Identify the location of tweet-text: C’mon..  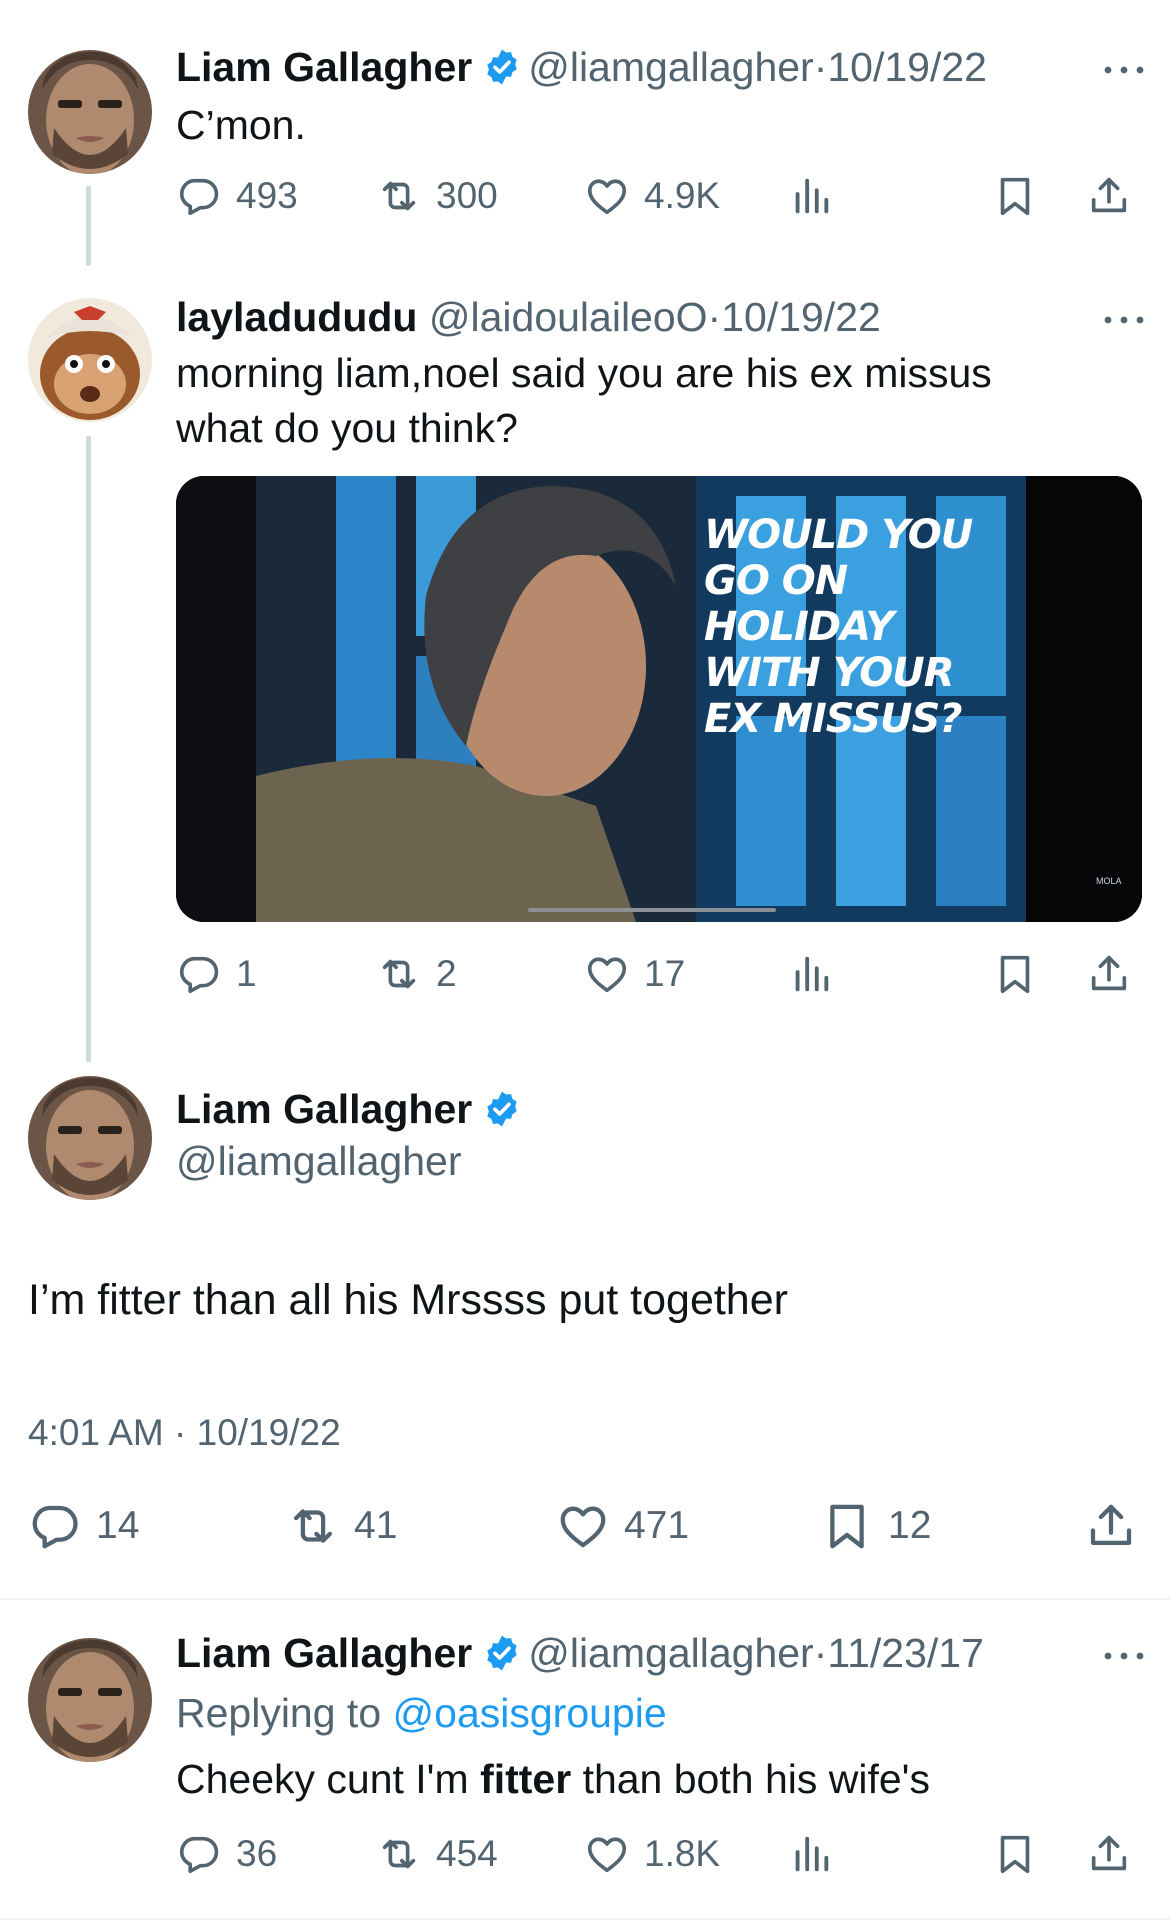
(241, 125).